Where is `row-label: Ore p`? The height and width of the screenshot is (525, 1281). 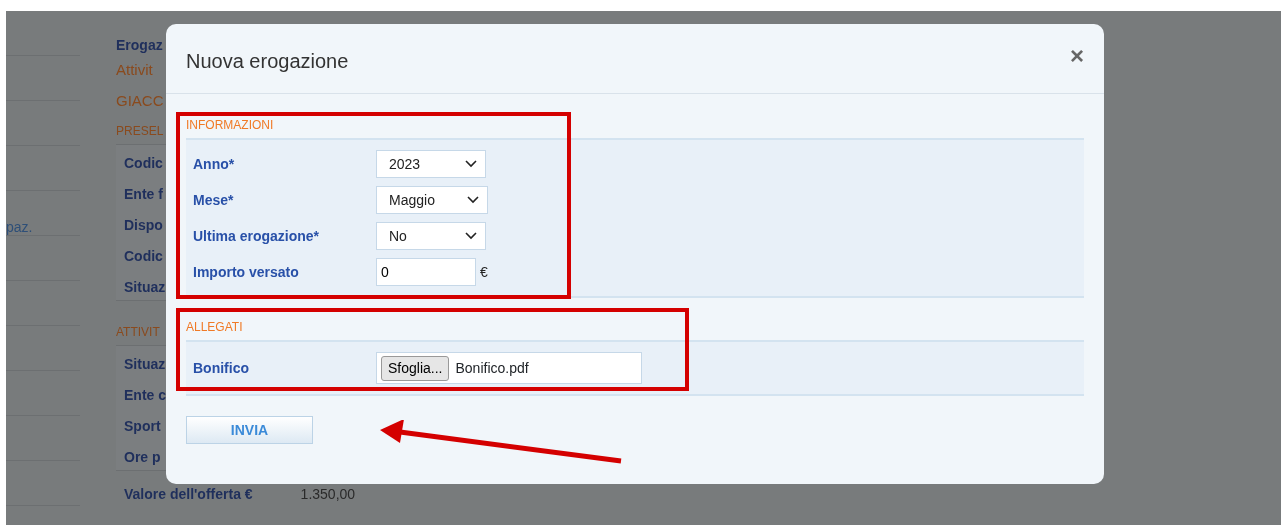
row-label: Ore p is located at coordinates (142, 457).